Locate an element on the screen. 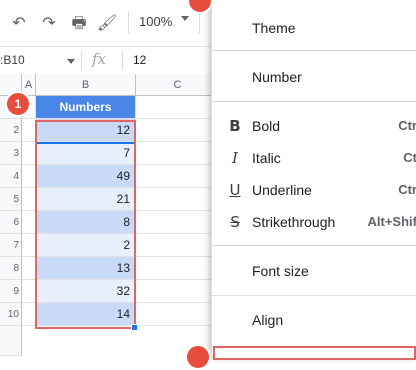  menu-item-align: Align is located at coordinates (314, 321).